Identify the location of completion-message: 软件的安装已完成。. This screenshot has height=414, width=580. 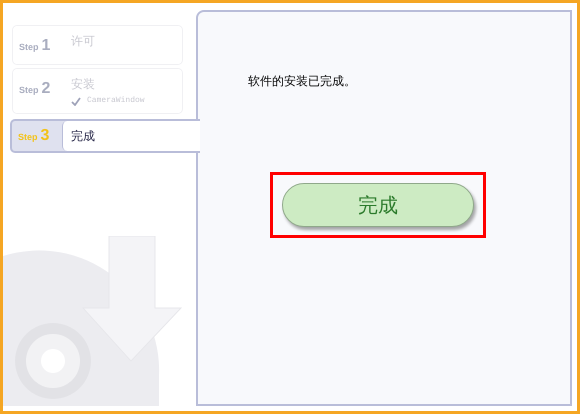
(302, 81).